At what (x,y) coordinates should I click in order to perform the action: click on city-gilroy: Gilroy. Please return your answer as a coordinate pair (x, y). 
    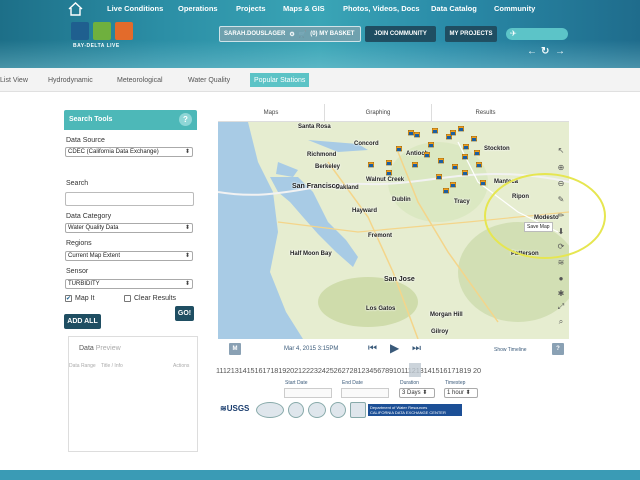
    Looking at the image, I should click on (440, 332).